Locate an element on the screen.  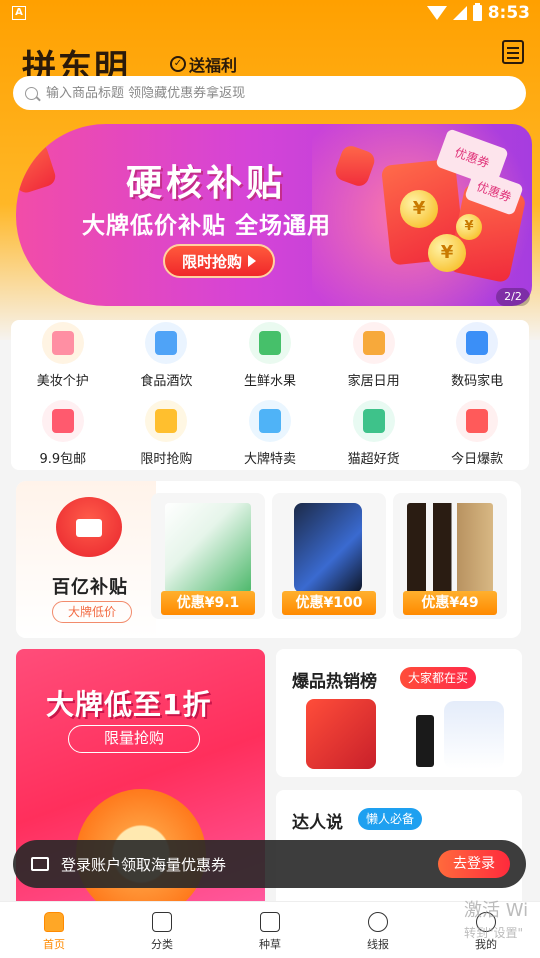
bottom-nav: 首页 分类 种草 线报 我的 is located at coordinates (270, 929).